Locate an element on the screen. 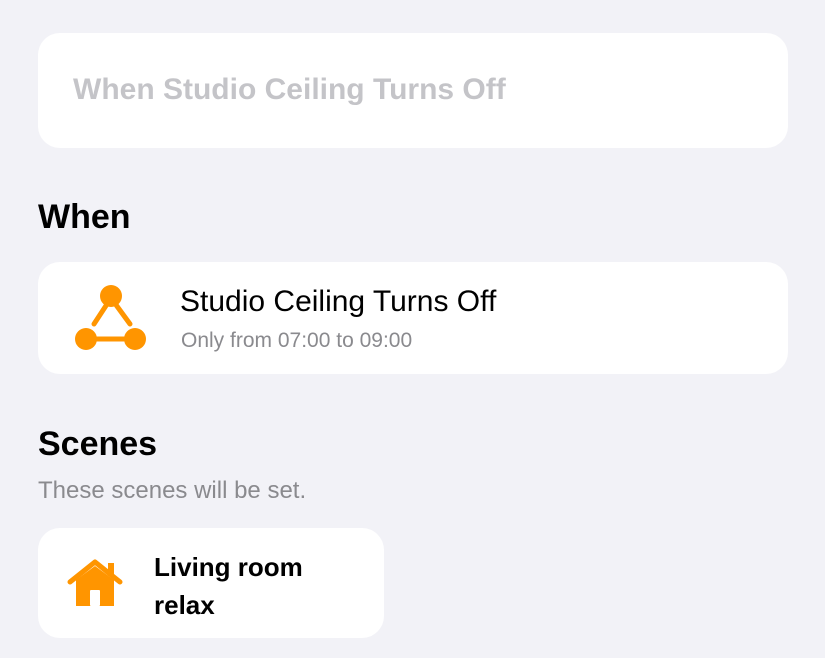 The height and width of the screenshot is (658, 825). scenes-section-subtitle: These scenes will be set. is located at coordinates (172, 490).